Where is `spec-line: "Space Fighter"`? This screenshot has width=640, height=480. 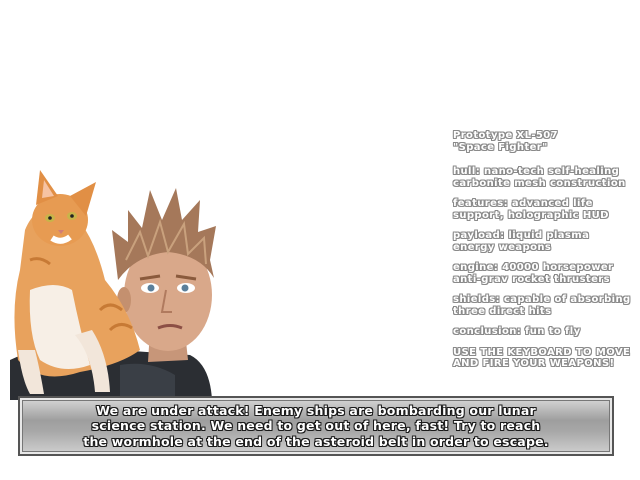
spec-line: "Space Fighter" is located at coordinates (500, 147).